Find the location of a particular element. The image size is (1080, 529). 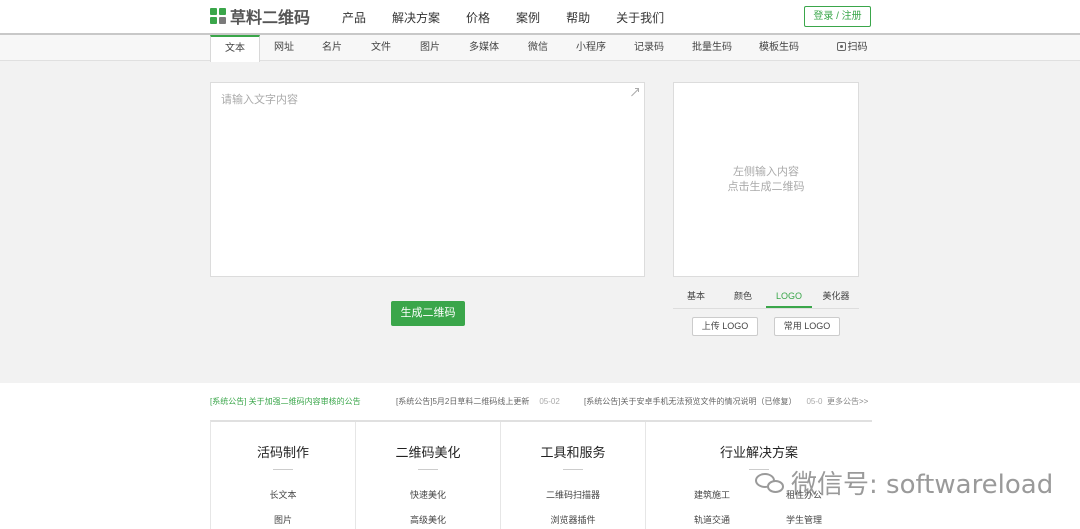

category-title: 活码制作 is located at coordinates (282, 452).